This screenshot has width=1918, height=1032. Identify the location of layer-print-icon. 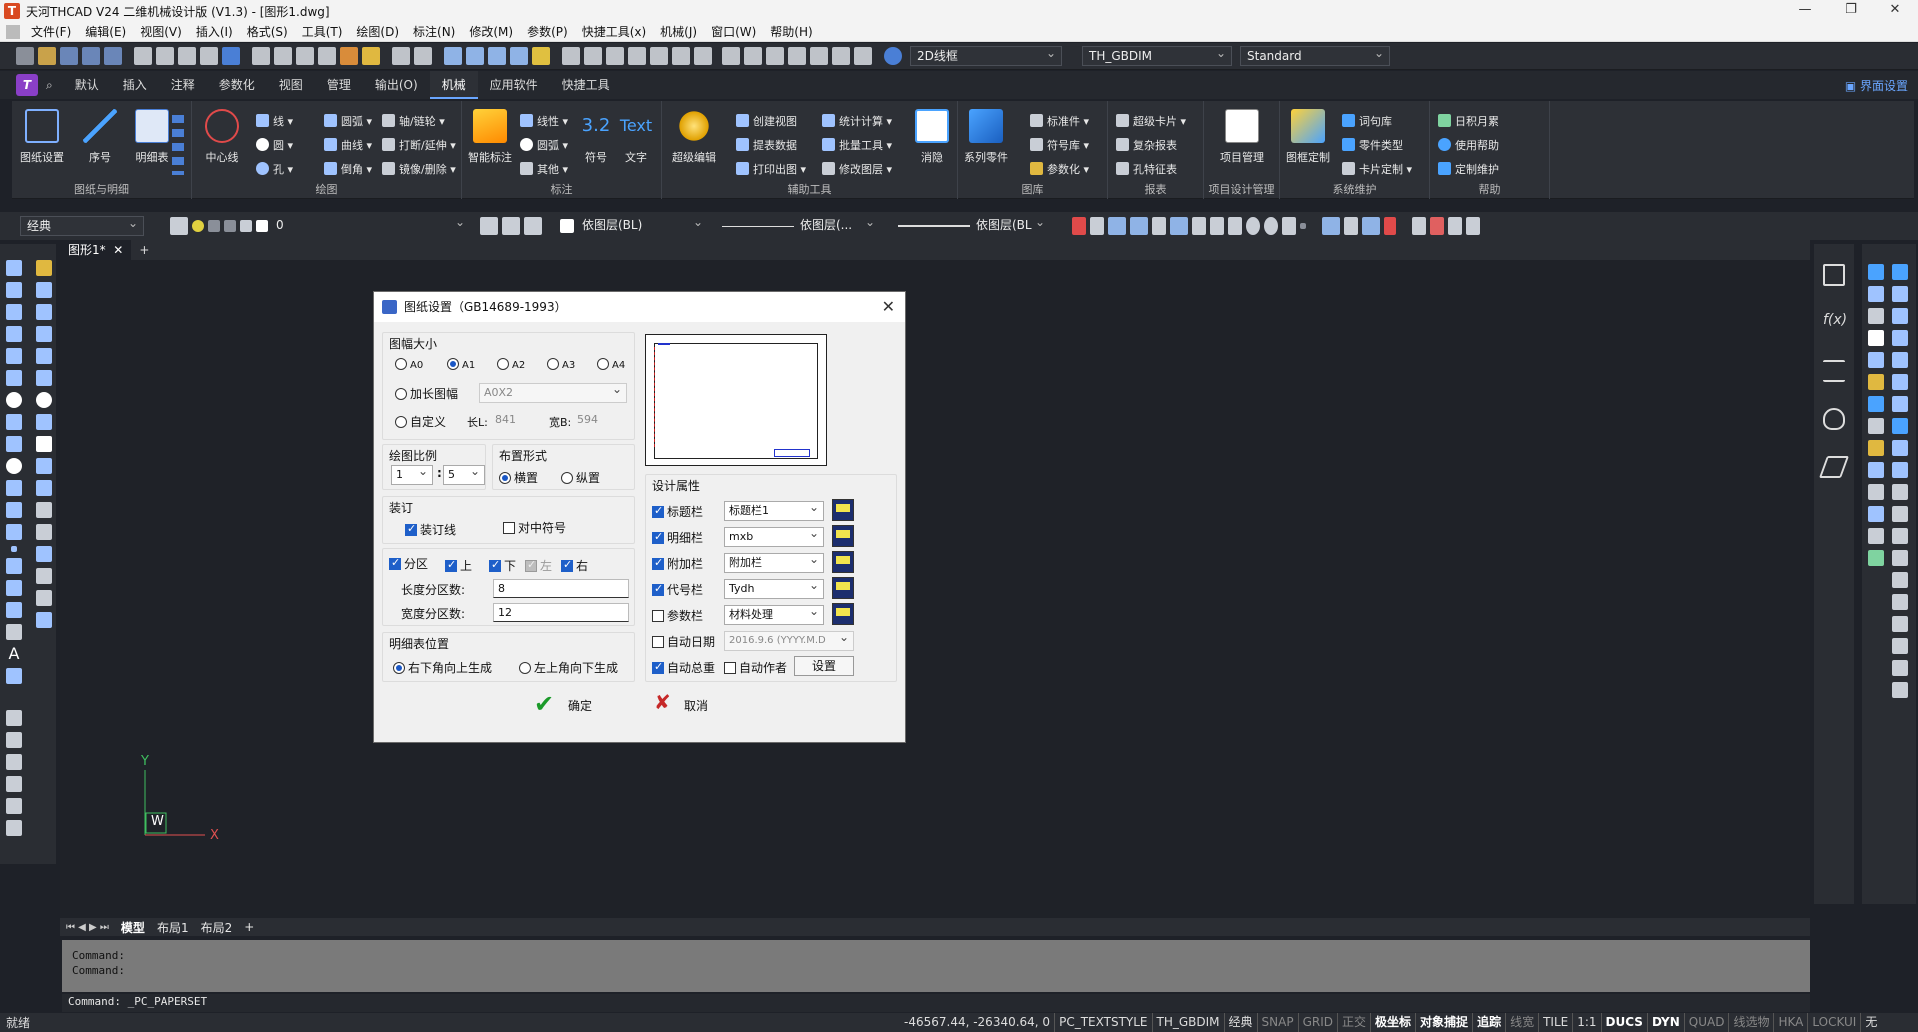
(246, 226).